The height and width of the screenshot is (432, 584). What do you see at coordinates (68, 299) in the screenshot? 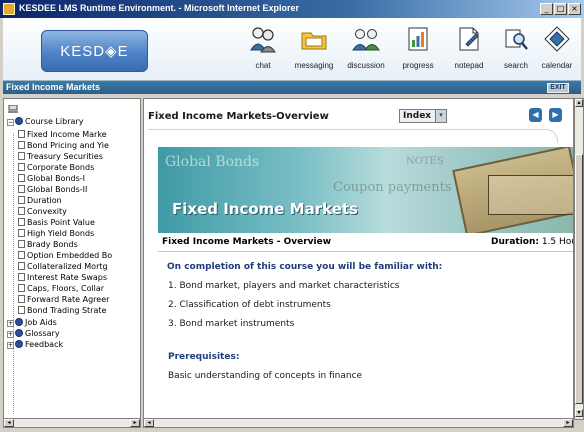
I see `tree-item-label: Forward Rate Agreer` at bounding box center [68, 299].